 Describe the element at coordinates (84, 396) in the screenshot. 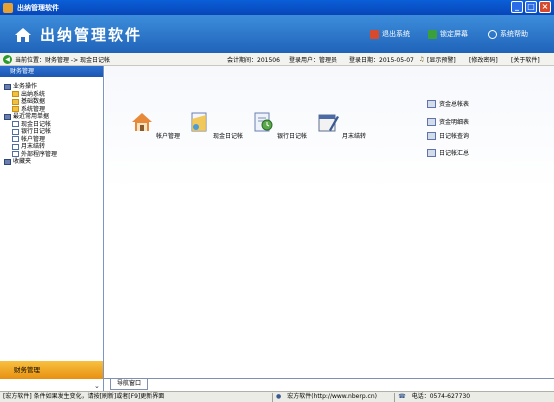

I see `status-message: [宏方软件] 条件如果发生变化，请按[刷新]或者[F9]更新界面` at that location.